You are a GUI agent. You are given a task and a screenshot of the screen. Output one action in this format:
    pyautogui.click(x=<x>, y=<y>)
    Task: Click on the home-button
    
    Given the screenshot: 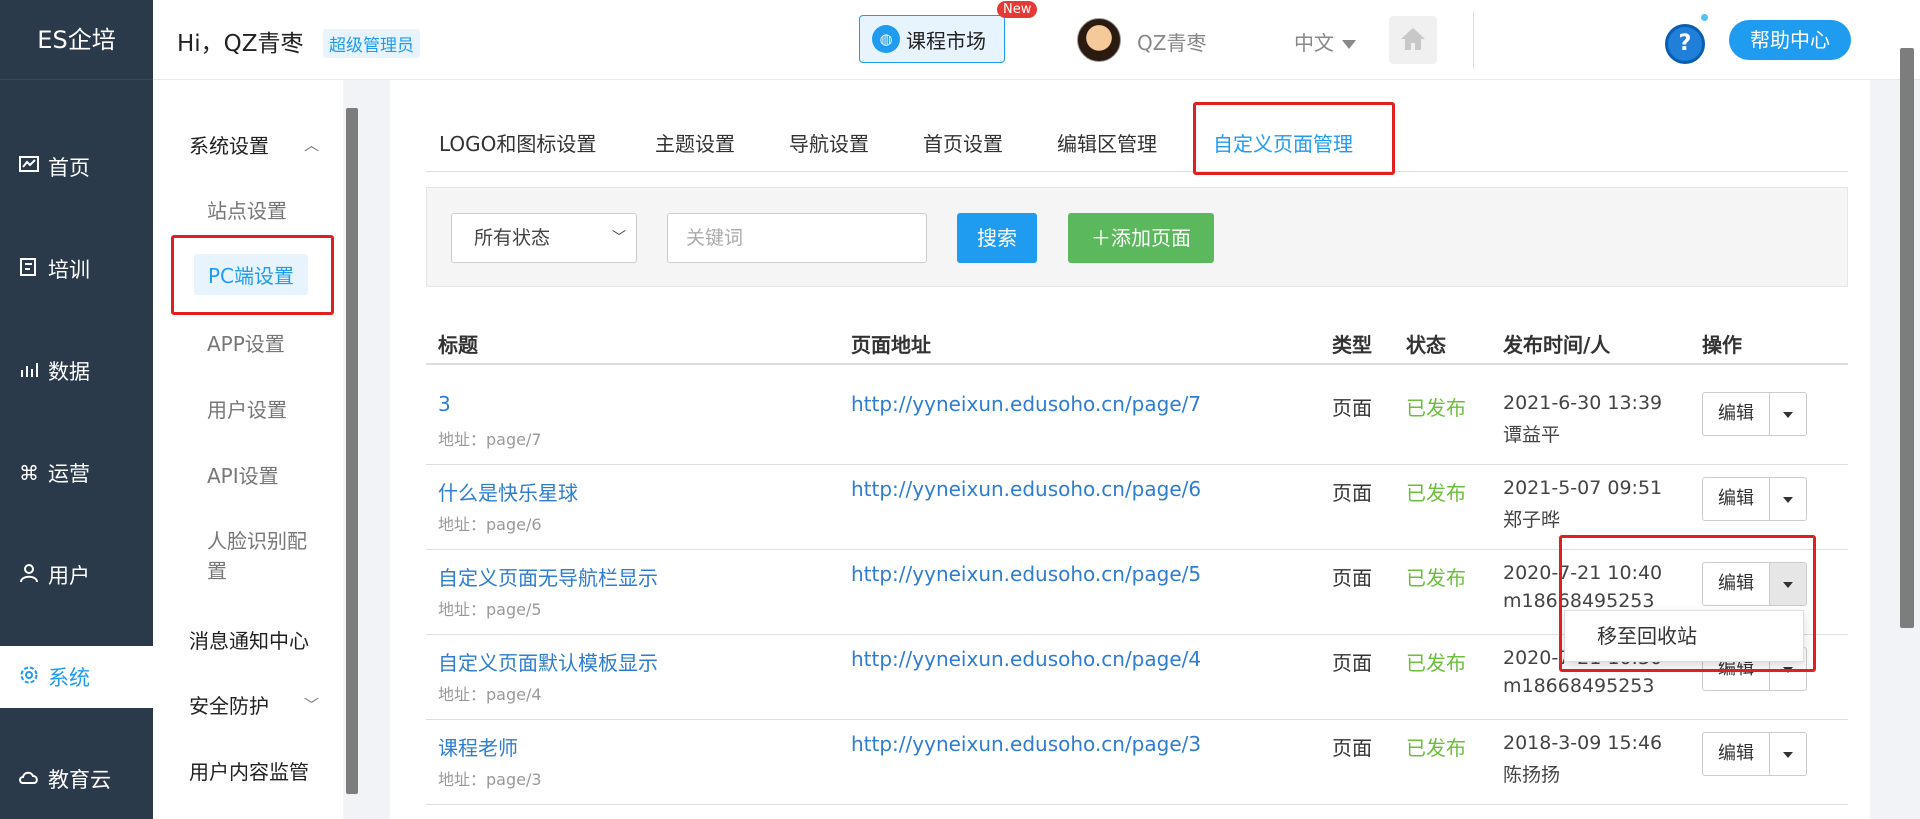 What is the action you would take?
    pyautogui.click(x=1413, y=40)
    